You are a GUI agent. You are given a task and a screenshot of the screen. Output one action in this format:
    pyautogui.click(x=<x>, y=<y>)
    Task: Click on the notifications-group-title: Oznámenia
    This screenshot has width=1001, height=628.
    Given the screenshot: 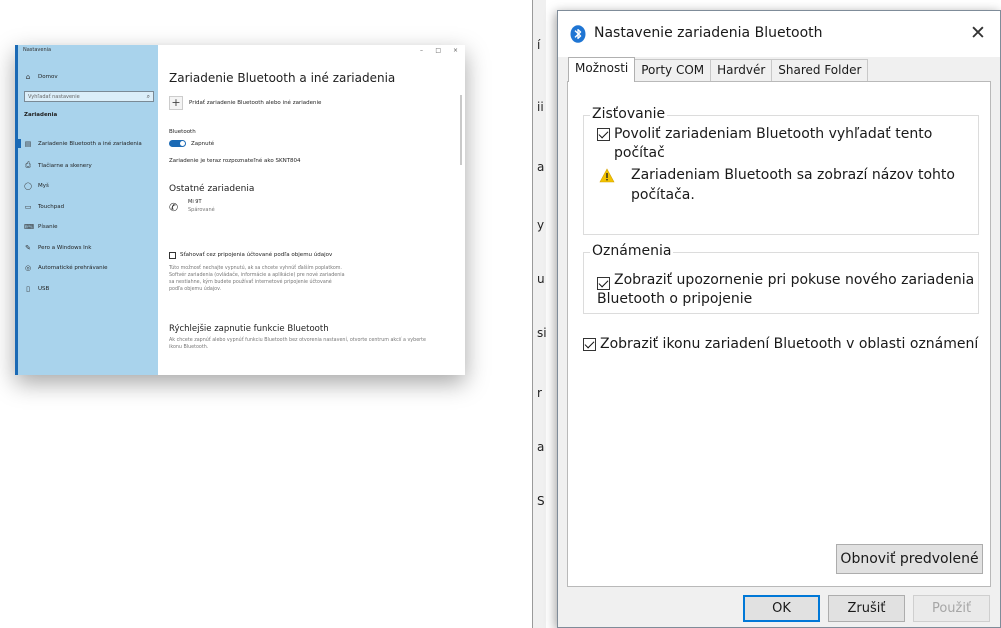 What is the action you would take?
    pyautogui.click(x=632, y=251)
    